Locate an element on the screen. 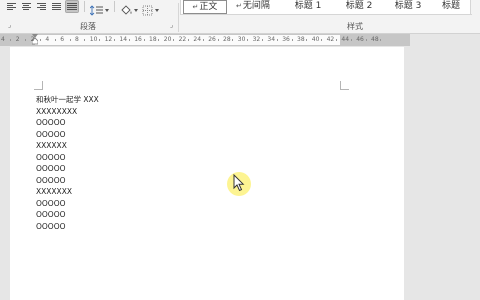 The height and width of the screenshot is (300, 480). margin-corner-top-left is located at coordinates (38, 85).